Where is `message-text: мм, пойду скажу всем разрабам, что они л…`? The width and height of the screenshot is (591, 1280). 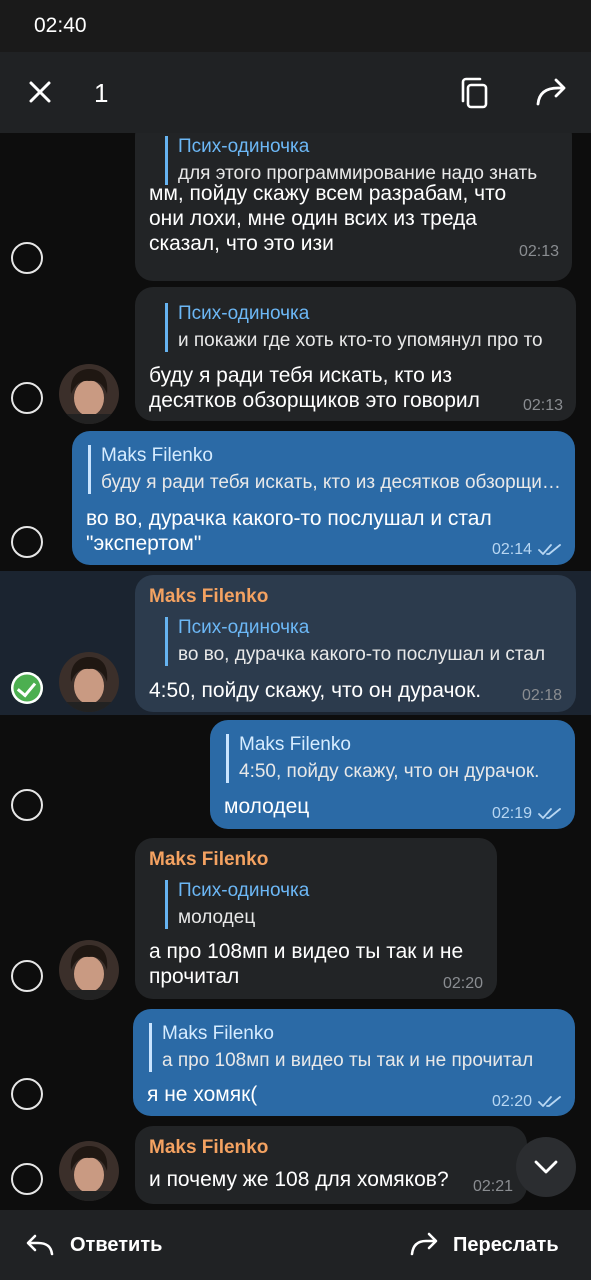 message-text: мм, пойду скажу всем разрабам, что они л… is located at coordinates (328, 218).